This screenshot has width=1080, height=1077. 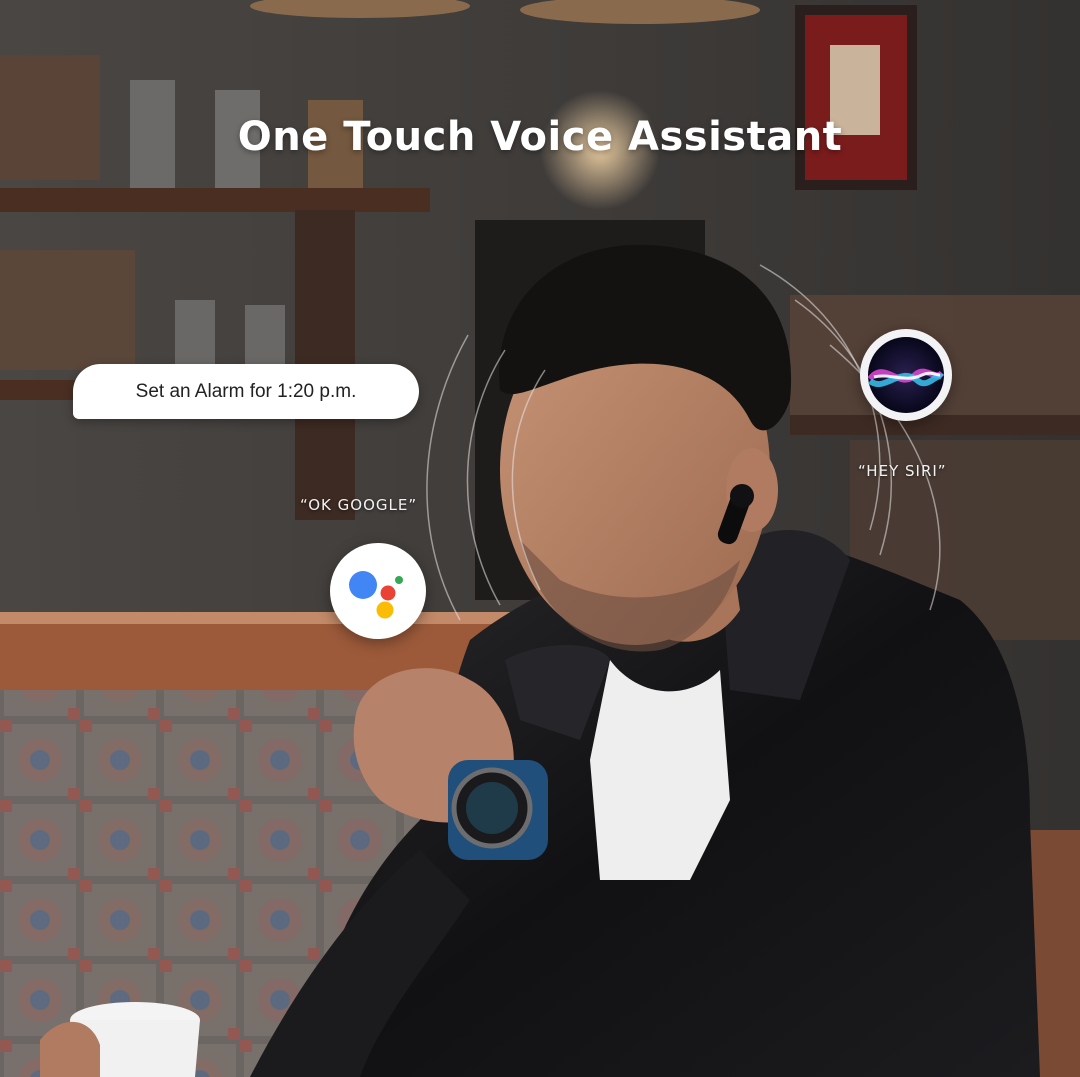 What do you see at coordinates (359, 505) in the screenshot?
I see `ok-google-label: “OK GOOGLE”` at bounding box center [359, 505].